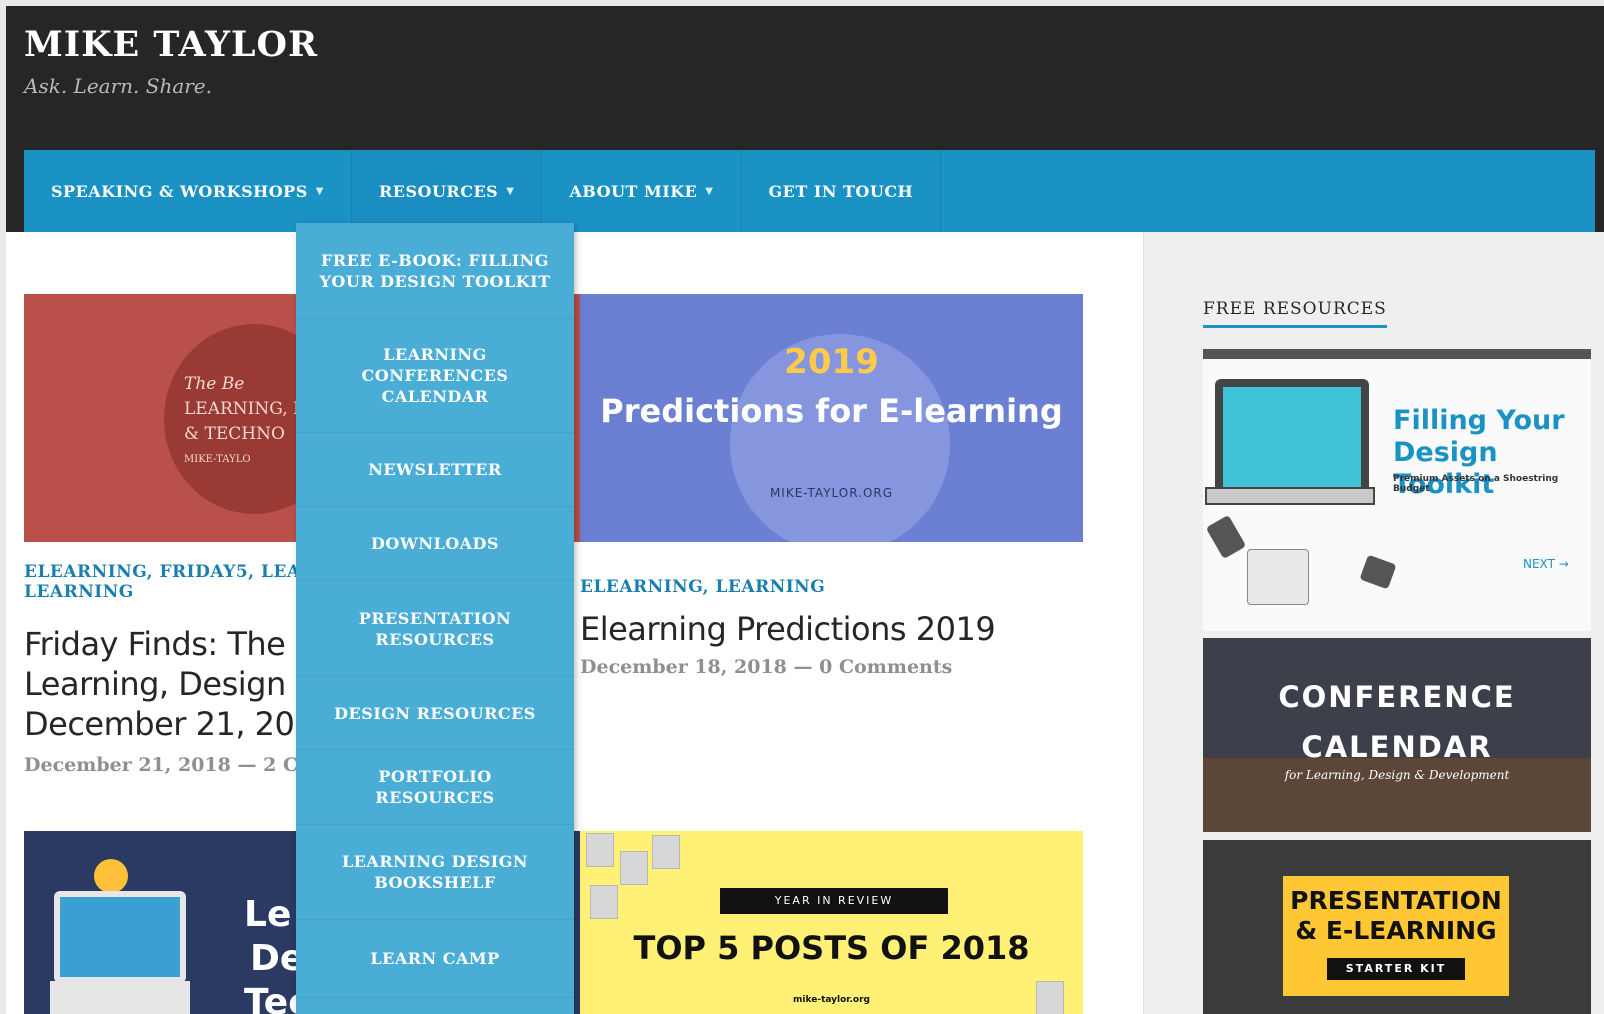  I want to click on card-badge: STARTER KIT, so click(1396, 969).